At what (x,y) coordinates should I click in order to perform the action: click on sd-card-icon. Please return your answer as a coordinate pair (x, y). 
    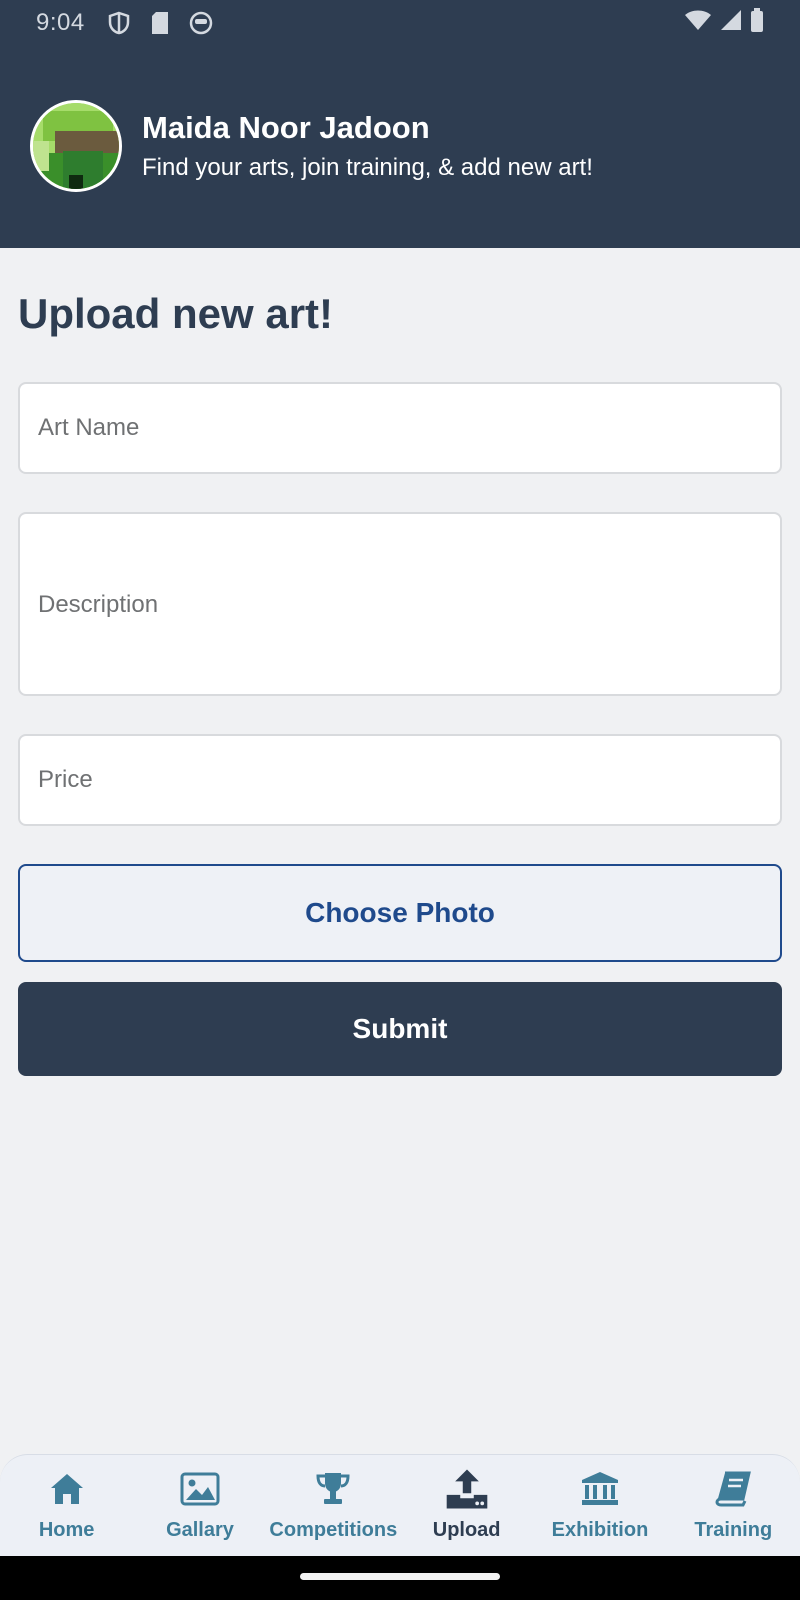
    Looking at the image, I should click on (160, 23).